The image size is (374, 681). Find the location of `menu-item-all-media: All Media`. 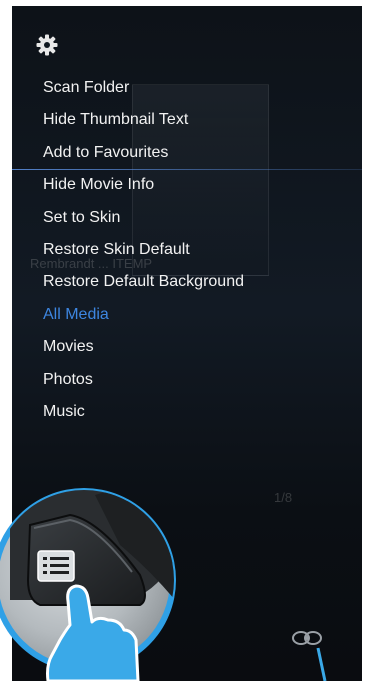

menu-item-all-media: All Media is located at coordinates (187, 315).